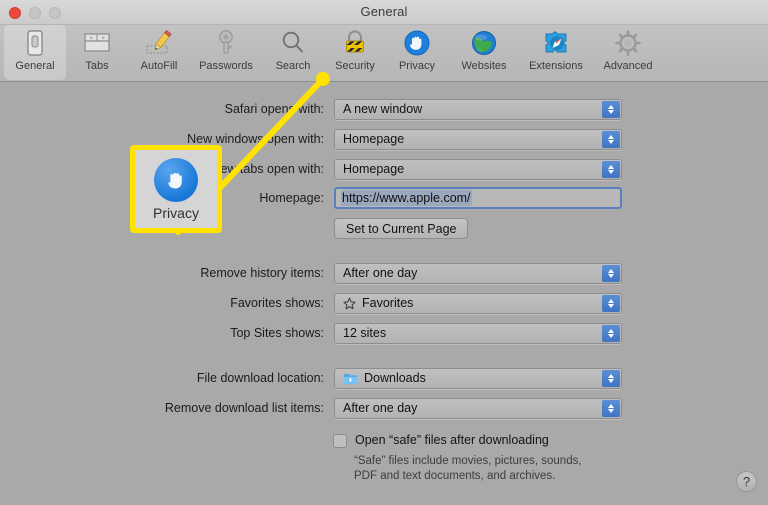 Image resolution: width=768 pixels, height=505 pixels. Describe the element at coordinates (293, 66) in the screenshot. I see `toolbar-item-search-label: Search` at that location.